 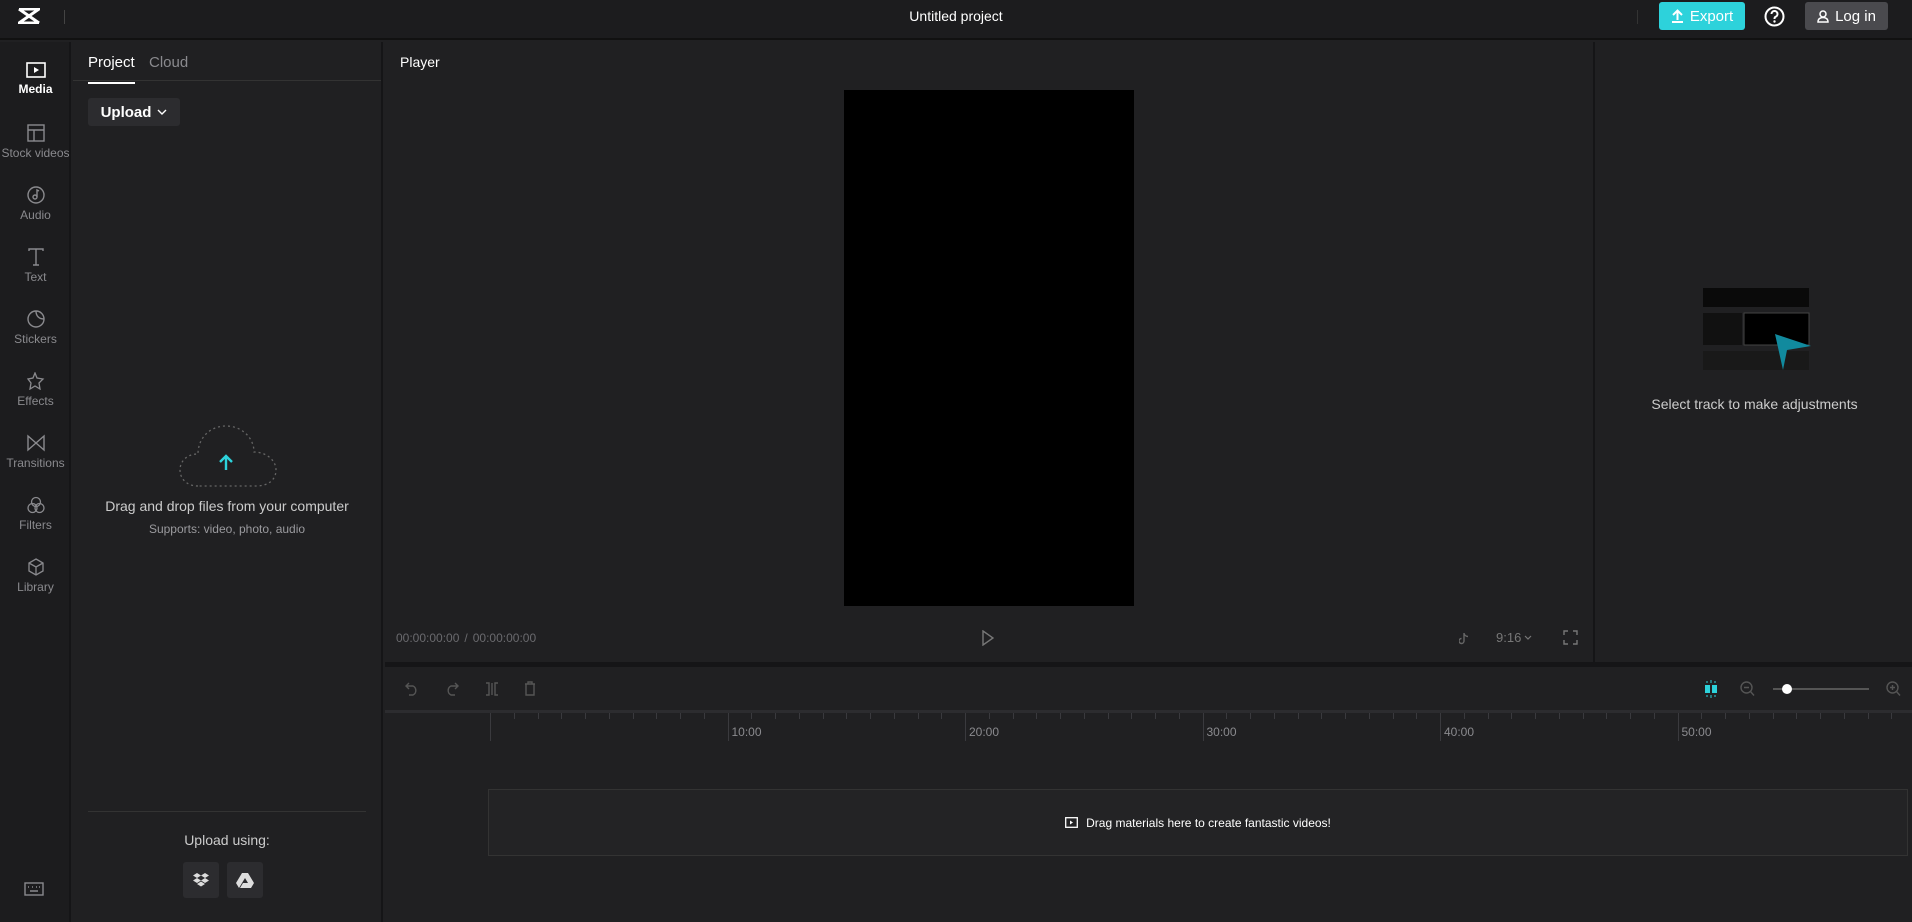 What do you see at coordinates (1677, 16) in the screenshot?
I see `upload-icon` at bounding box center [1677, 16].